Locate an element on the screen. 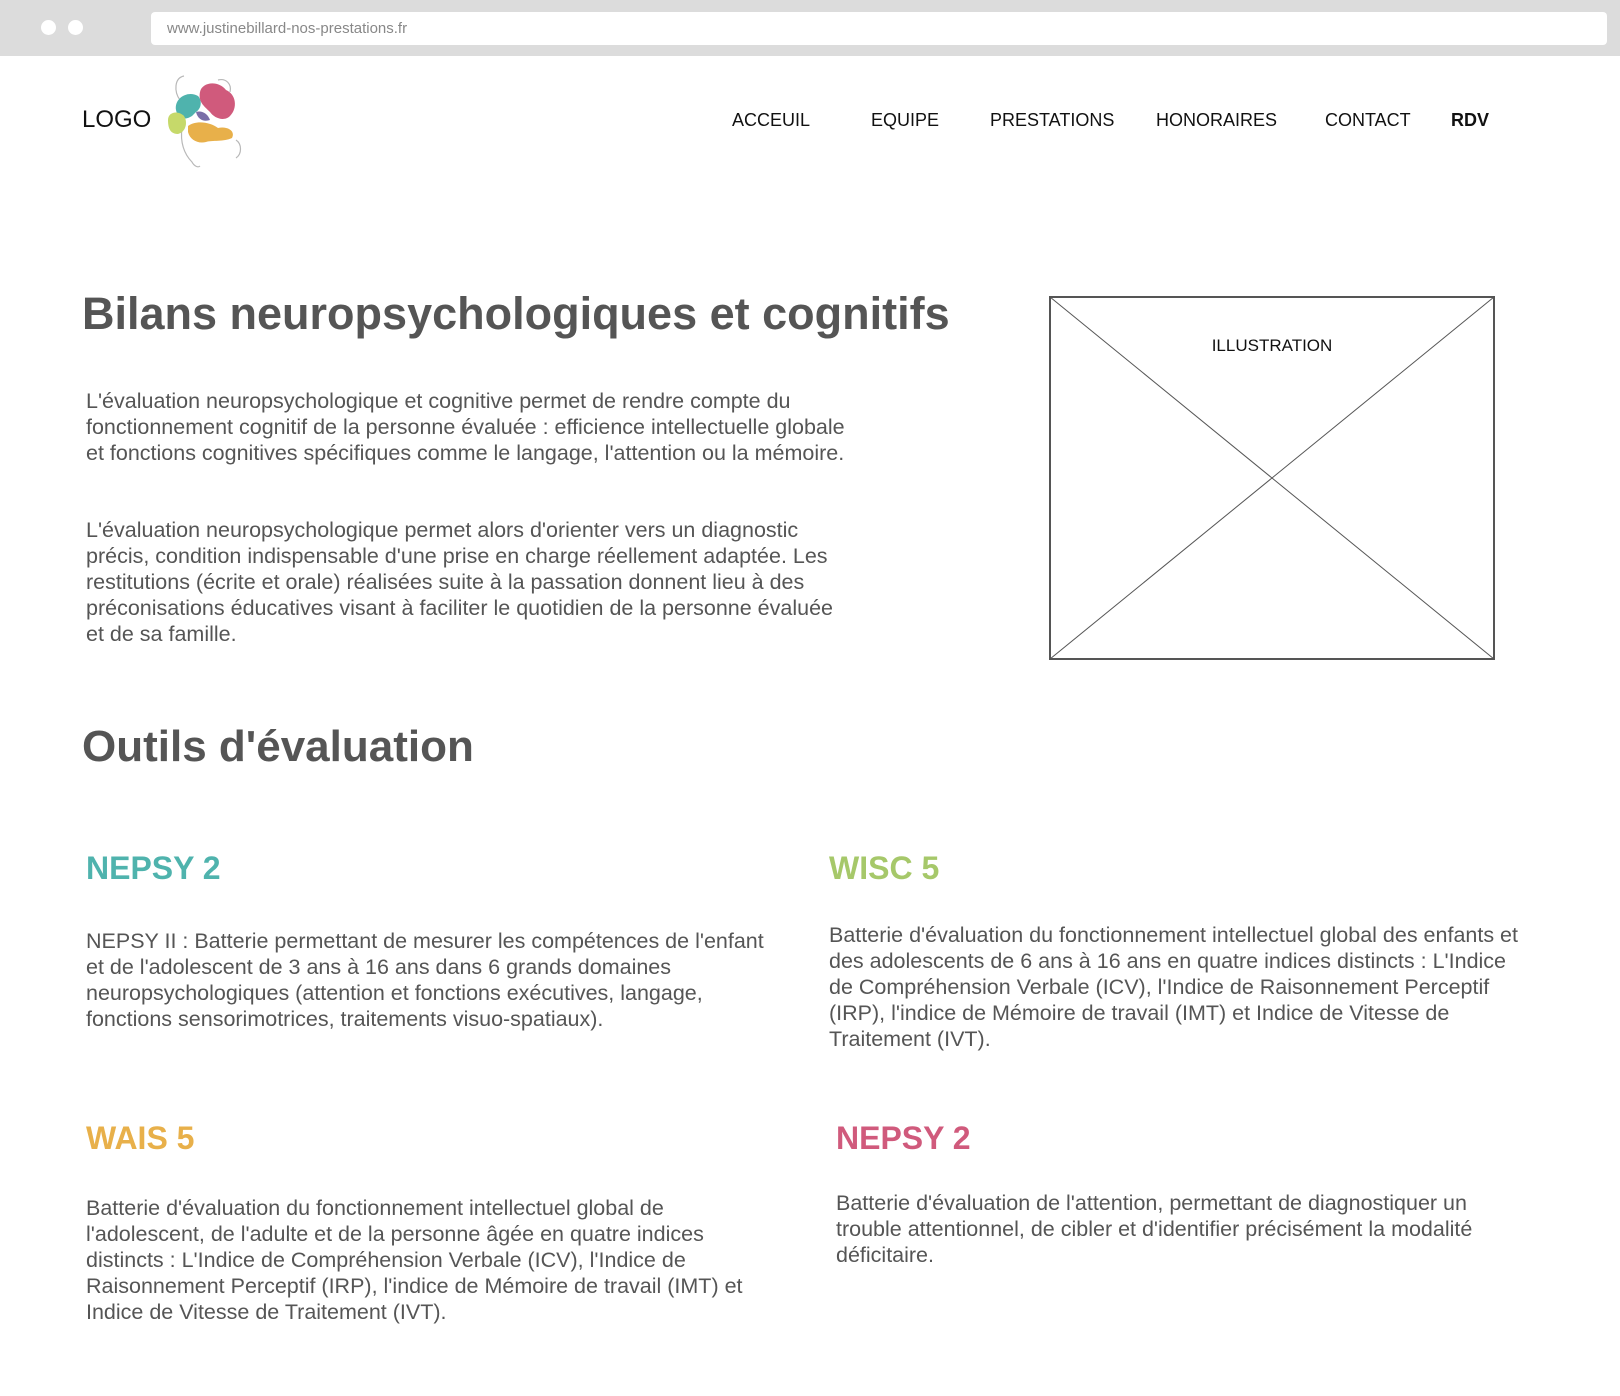 This screenshot has width=1620, height=1396. page-title: Bilans neuropsychologiques et cognitifs is located at coordinates (516, 313).